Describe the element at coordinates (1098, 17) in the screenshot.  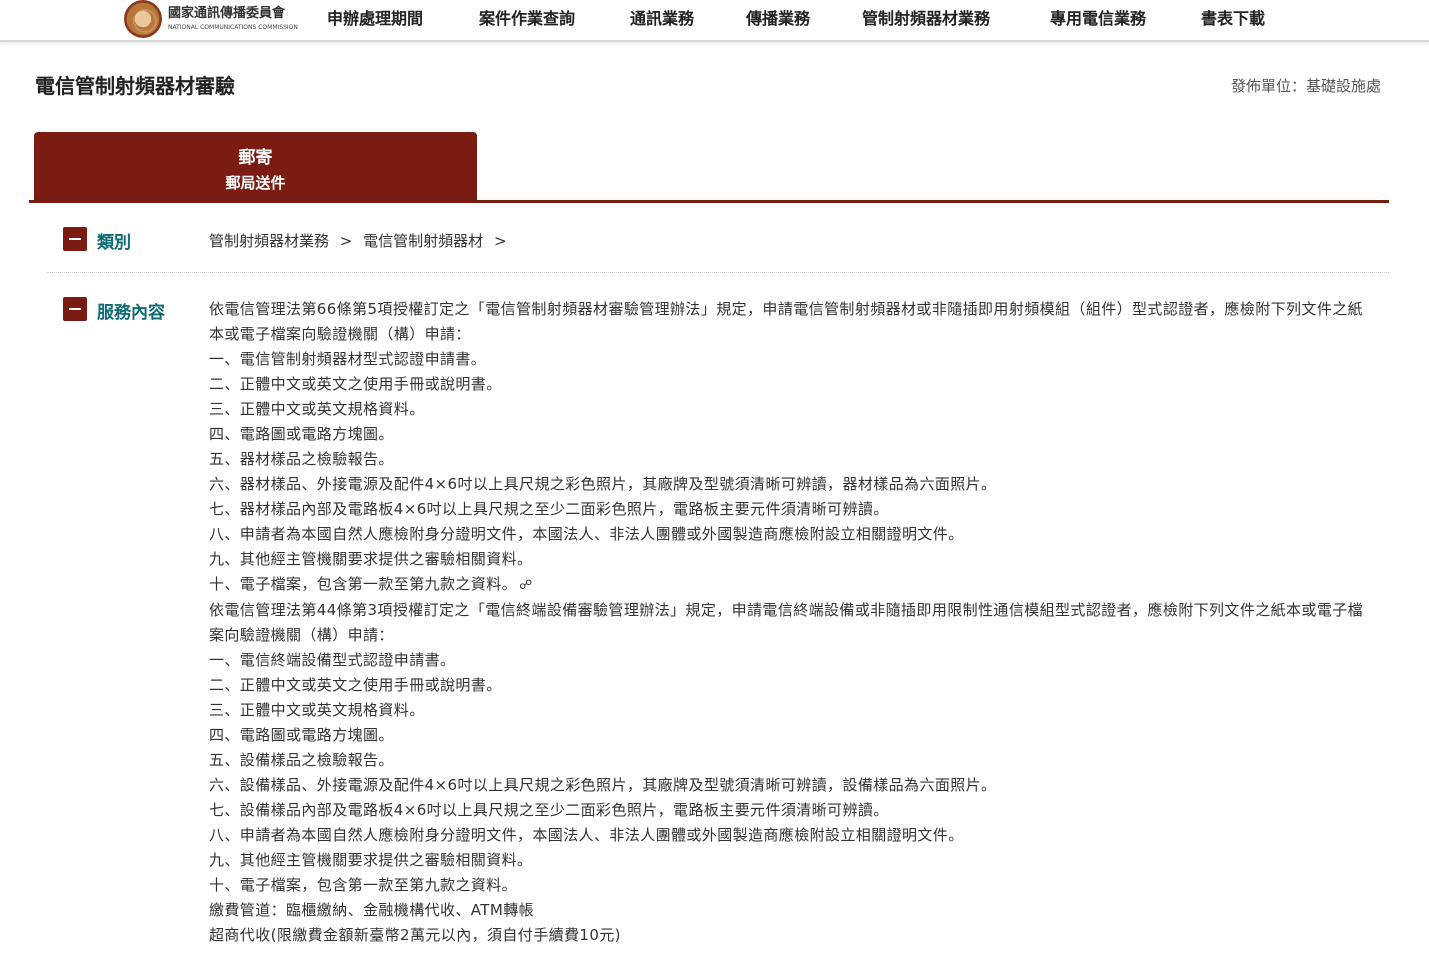
I see `nav-dedicated-telecom: 專用電信業務` at that location.